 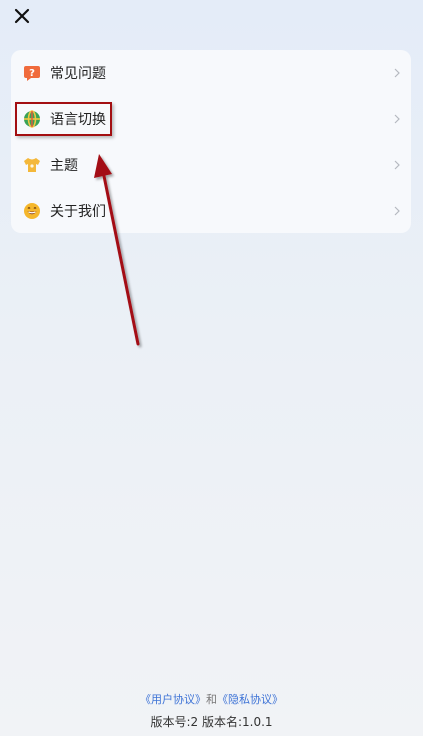 I want to click on faq-icon: ?, so click(x=32, y=73).